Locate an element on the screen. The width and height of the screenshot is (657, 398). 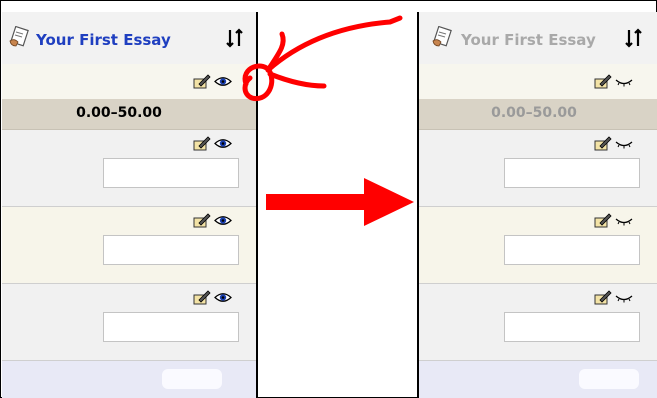
column-title: Your First Essay is located at coordinates (528, 40).